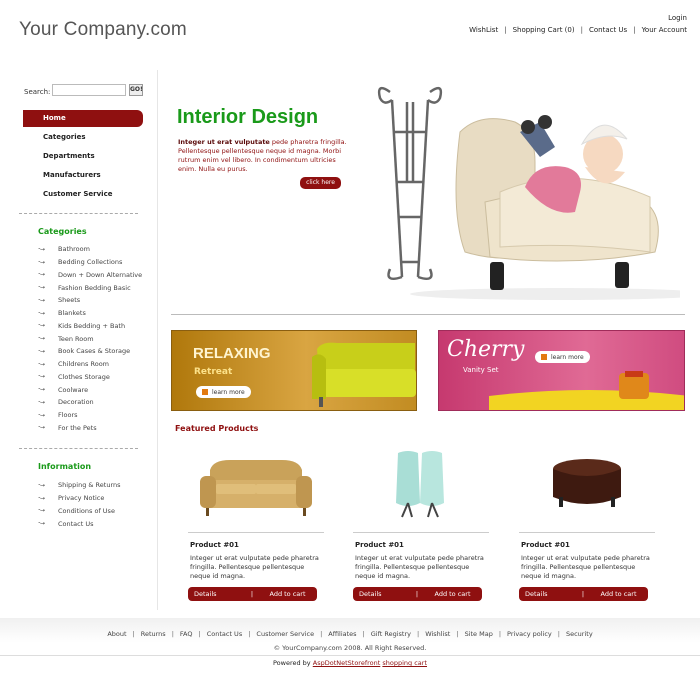 This screenshot has height=700, width=700. What do you see at coordinates (83, 157) in the screenshot?
I see `nav-departments: Departments` at bounding box center [83, 157].